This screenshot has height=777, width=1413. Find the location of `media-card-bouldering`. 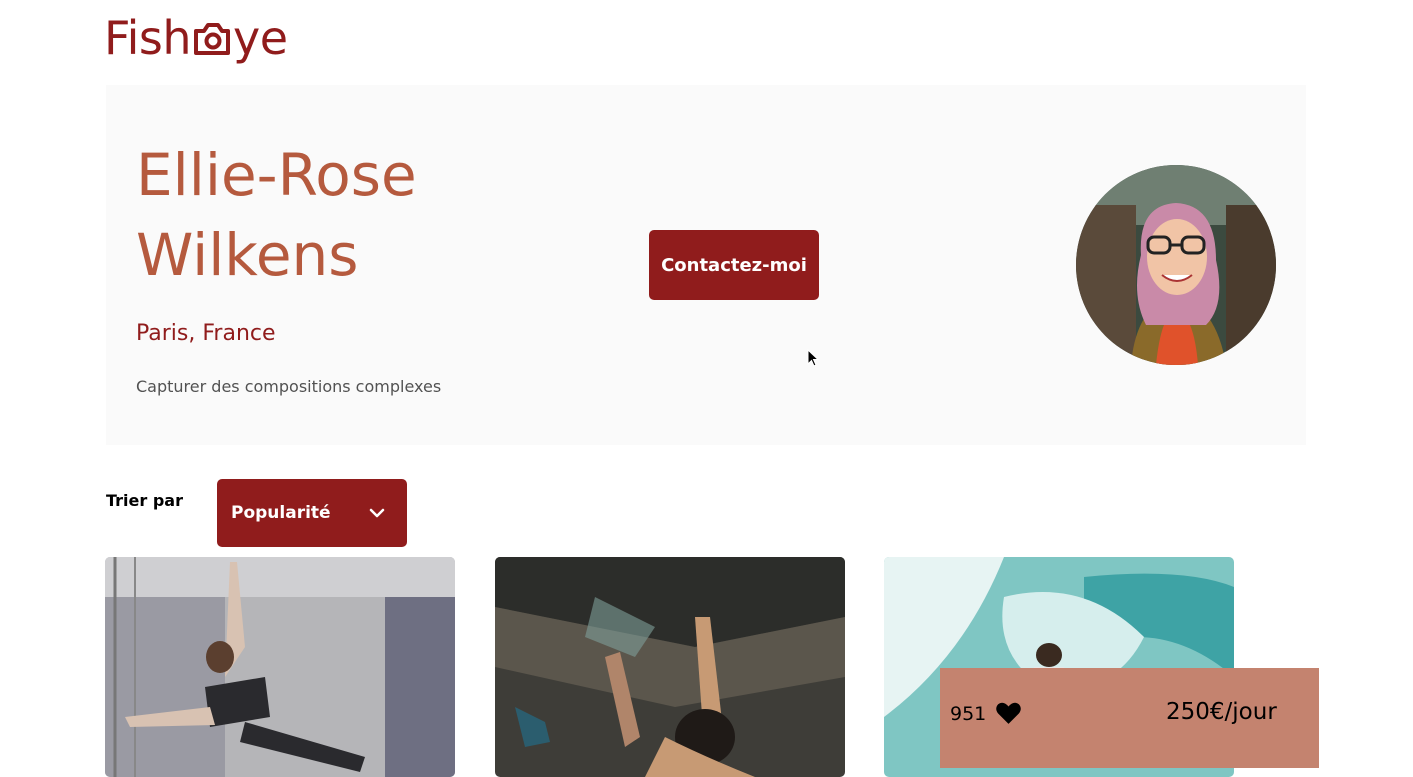

media-card-bouldering is located at coordinates (670, 667).